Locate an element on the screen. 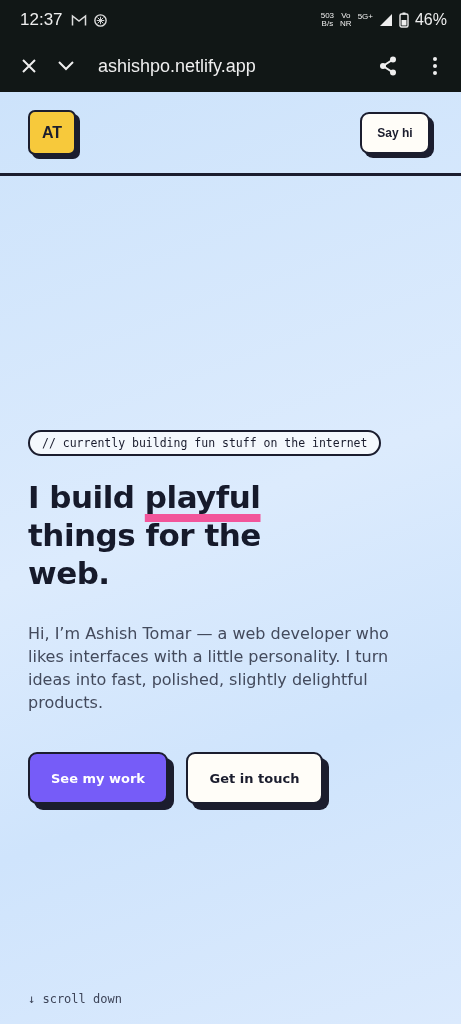  more-icon is located at coordinates (435, 66).